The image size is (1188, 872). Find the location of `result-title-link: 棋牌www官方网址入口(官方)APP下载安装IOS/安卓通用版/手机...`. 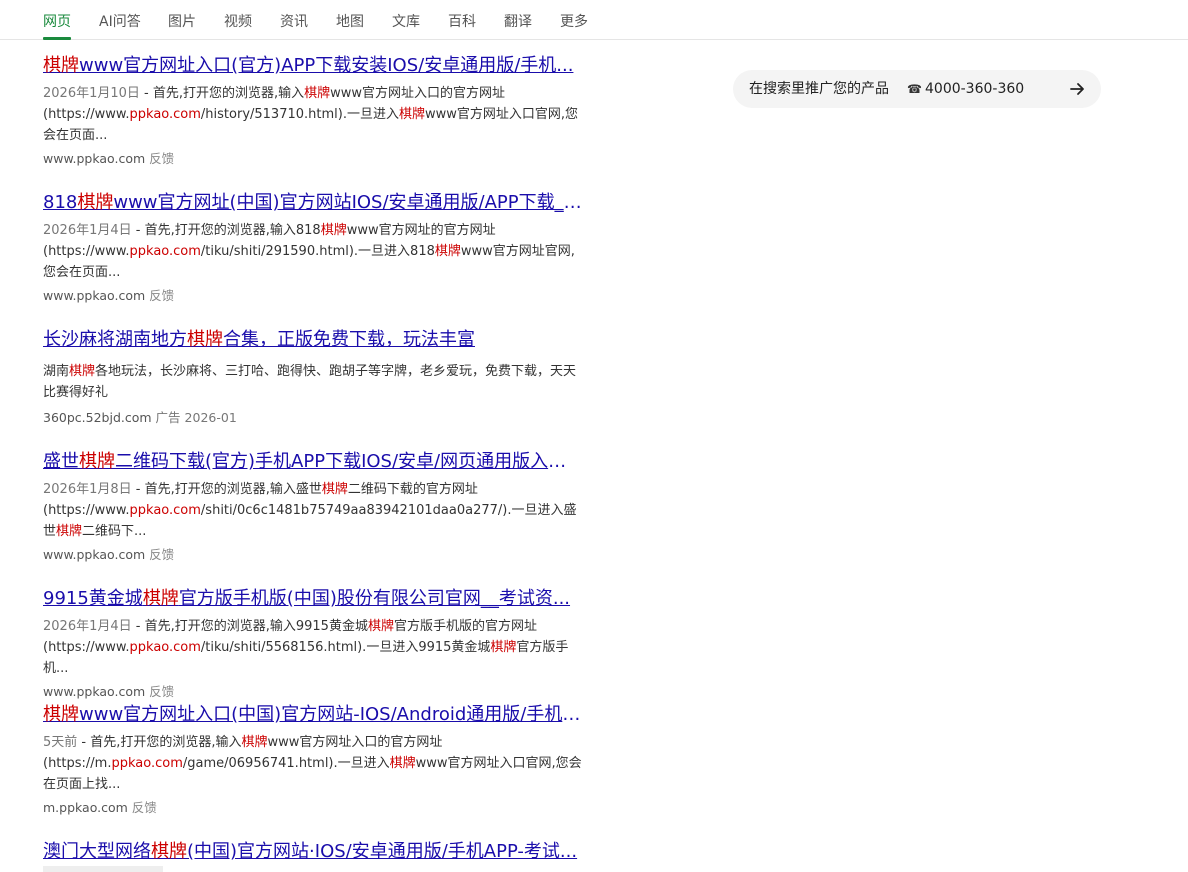

result-title-link: 棋牌www官方网址入口(官方)APP下载安装IOS/安卓通用版/手机... is located at coordinates (313, 66).